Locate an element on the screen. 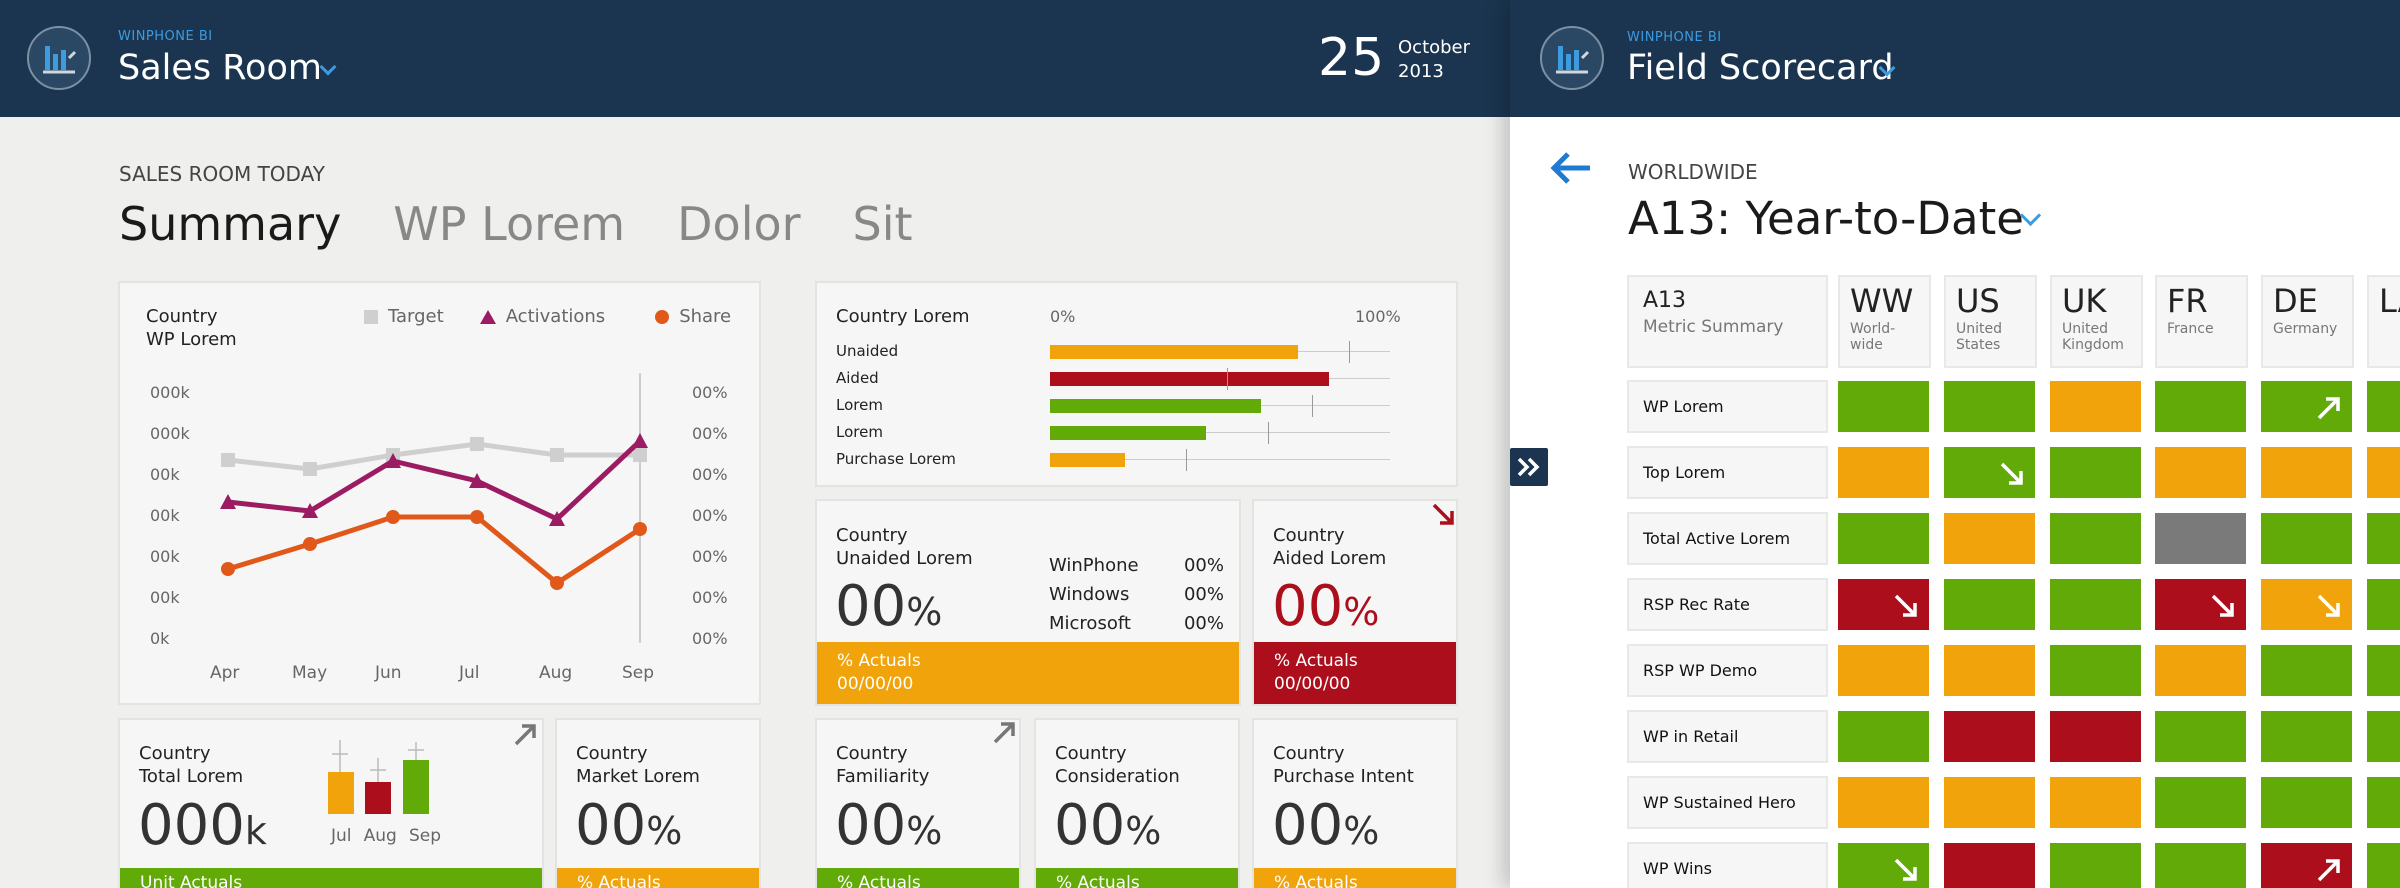 The image size is (2400, 888). scorecard-column-uk: UK United Kingdom is located at coordinates (2096, 321).